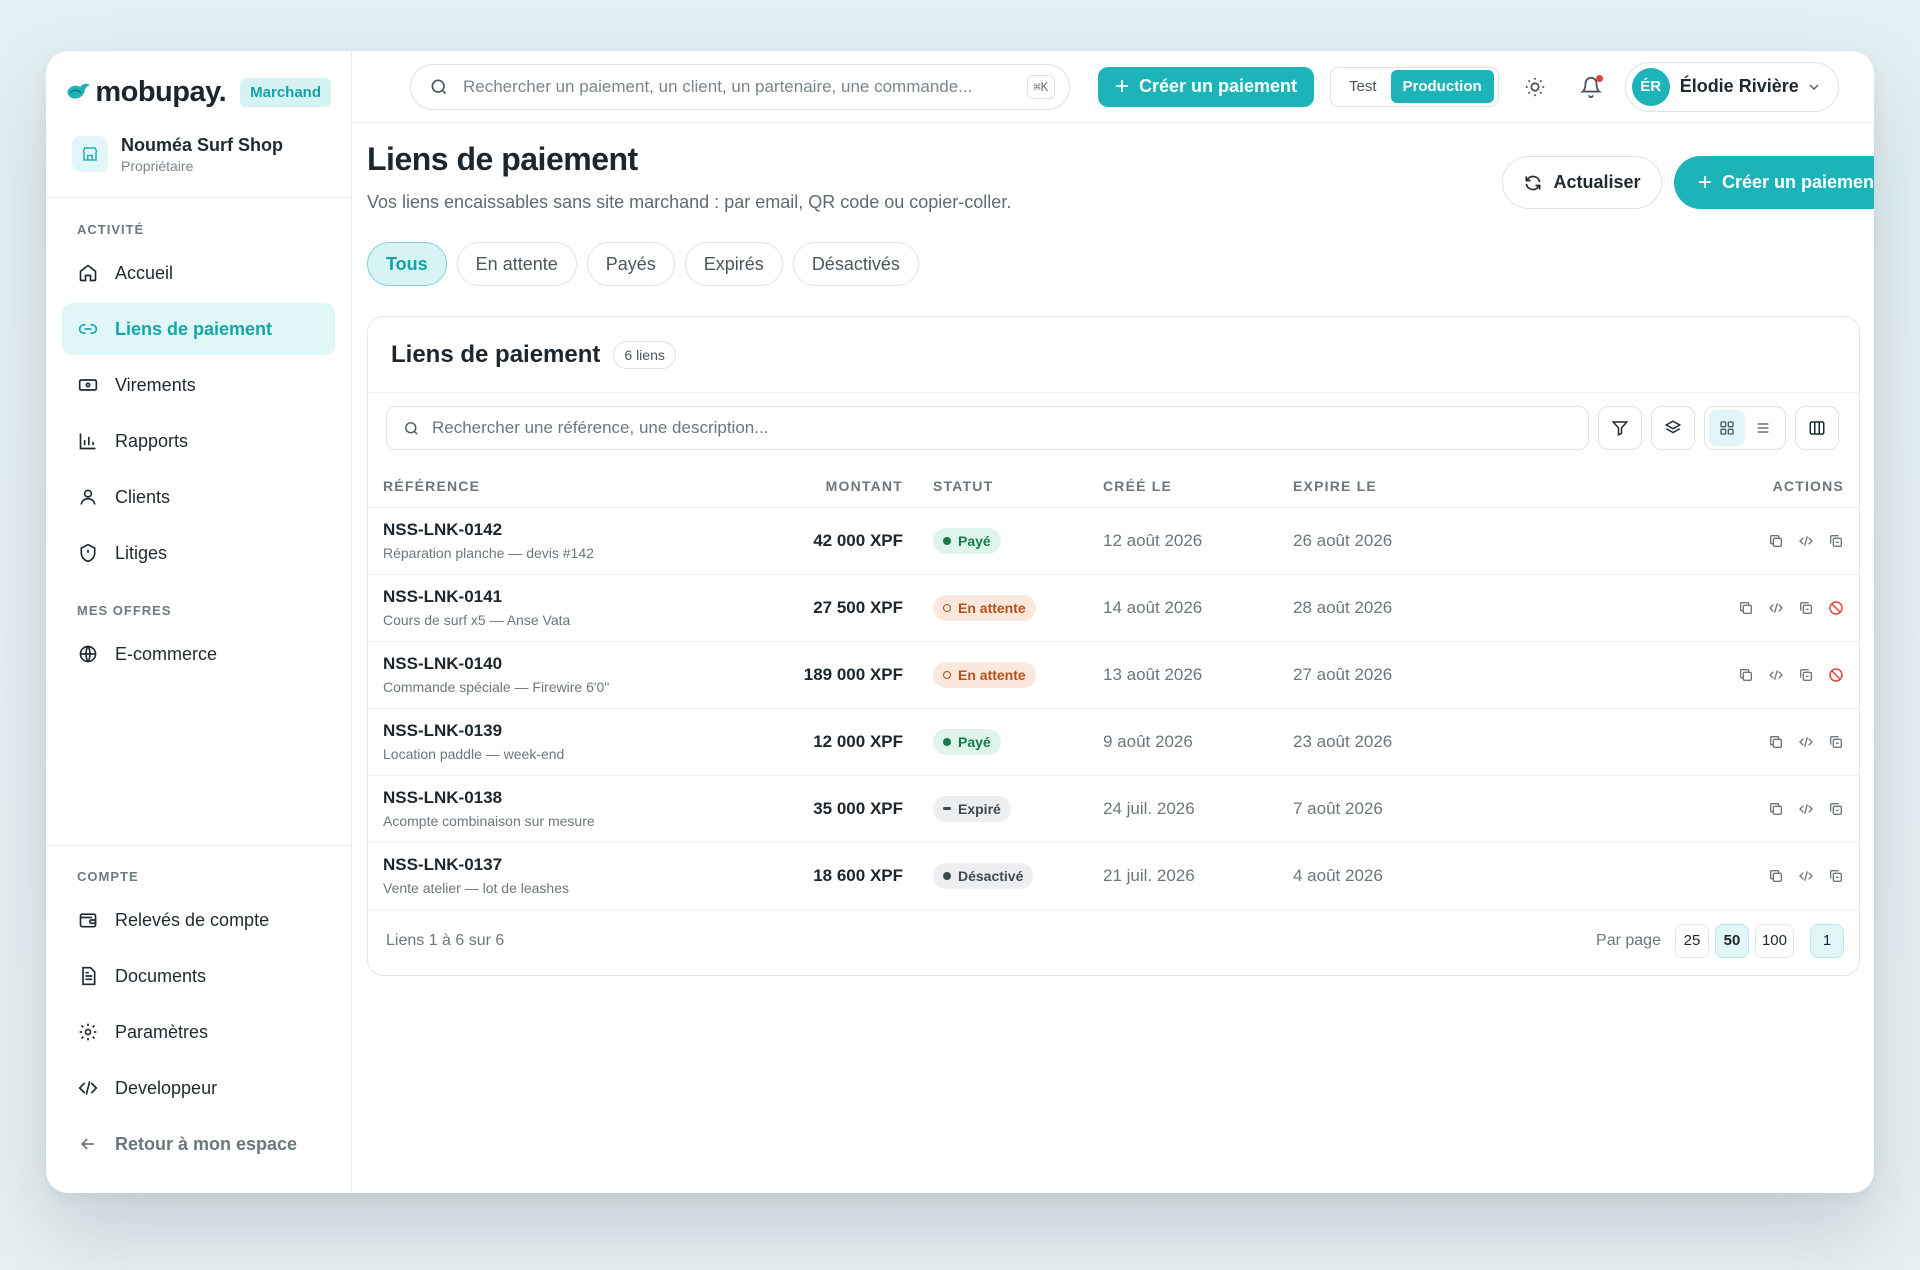  Describe the element at coordinates (1003, 486) in the screenshot. I see `column-header-status: STATUT` at that location.